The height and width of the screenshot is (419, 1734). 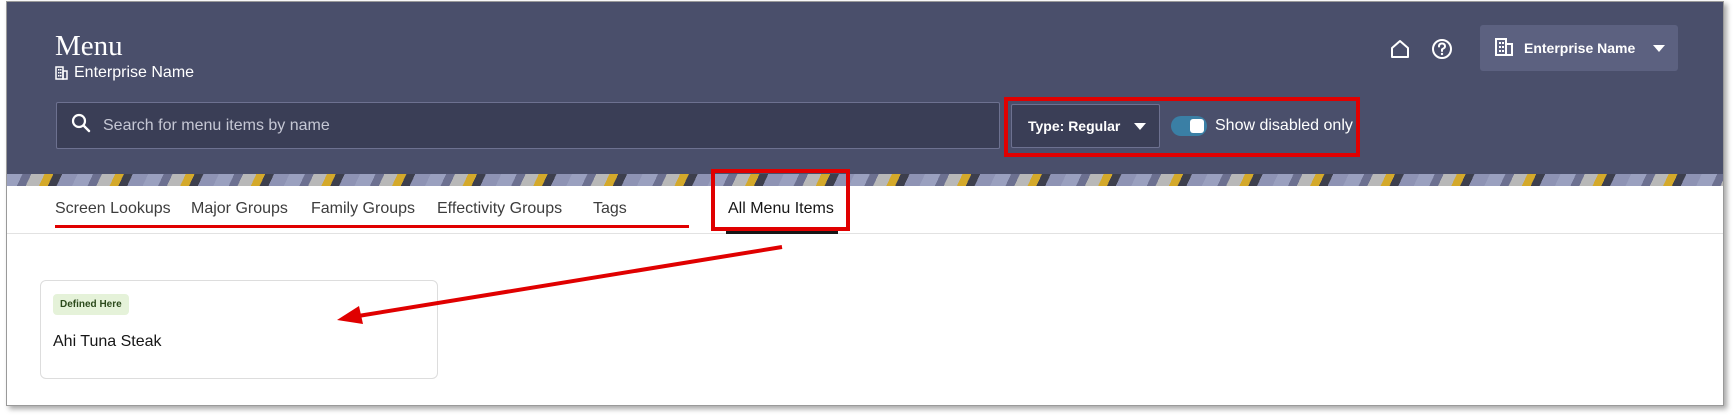 What do you see at coordinates (372, 226) in the screenshot?
I see `highlight-underline-tabs` at bounding box center [372, 226].